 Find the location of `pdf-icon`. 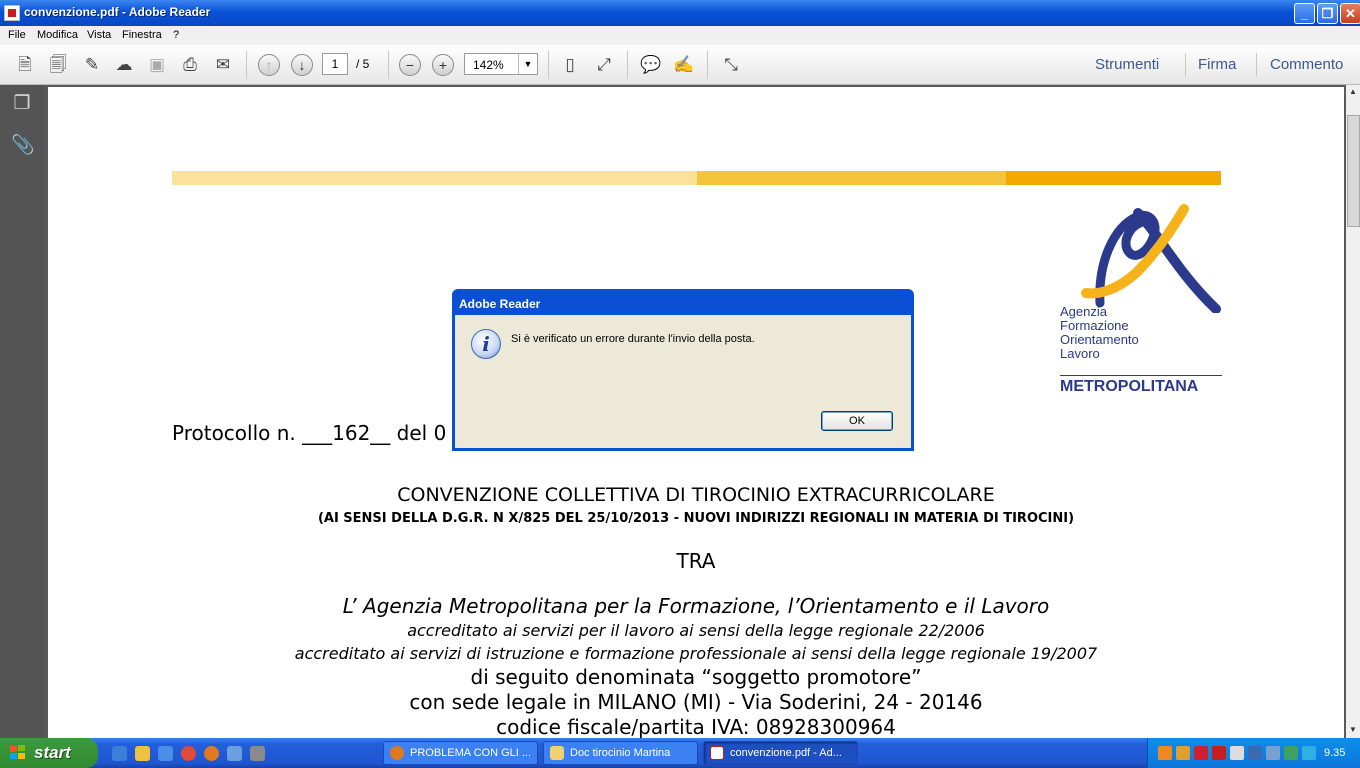

pdf-icon is located at coordinates (717, 753).